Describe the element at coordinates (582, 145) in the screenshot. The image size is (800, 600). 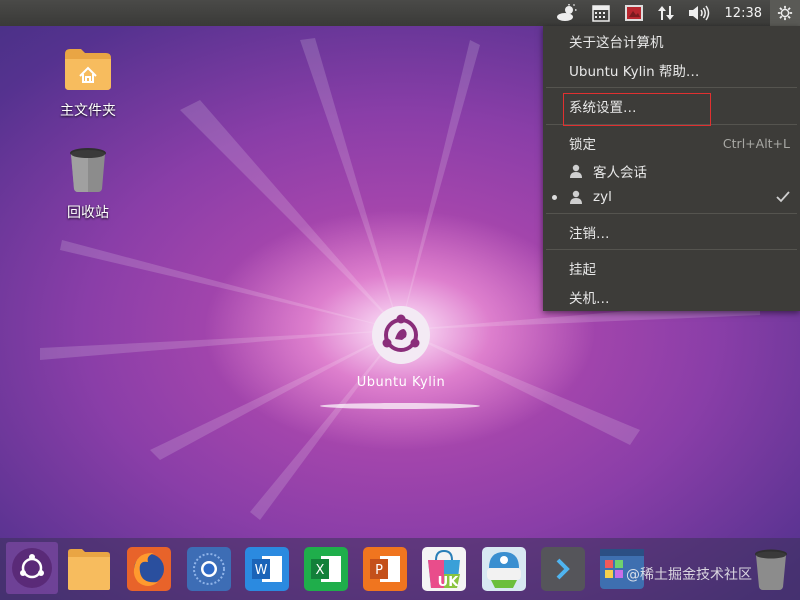
I see `menu-item-lock-label: 锁定` at that location.